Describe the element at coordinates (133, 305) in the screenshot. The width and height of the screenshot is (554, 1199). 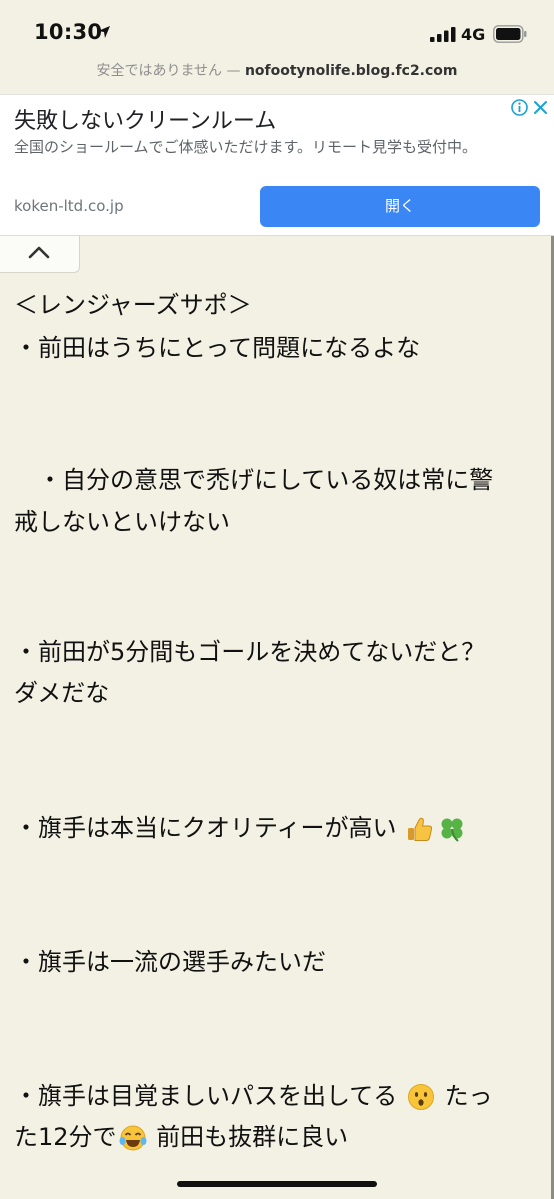
I see `article-line: ＜レンジャーズサポ＞` at that location.